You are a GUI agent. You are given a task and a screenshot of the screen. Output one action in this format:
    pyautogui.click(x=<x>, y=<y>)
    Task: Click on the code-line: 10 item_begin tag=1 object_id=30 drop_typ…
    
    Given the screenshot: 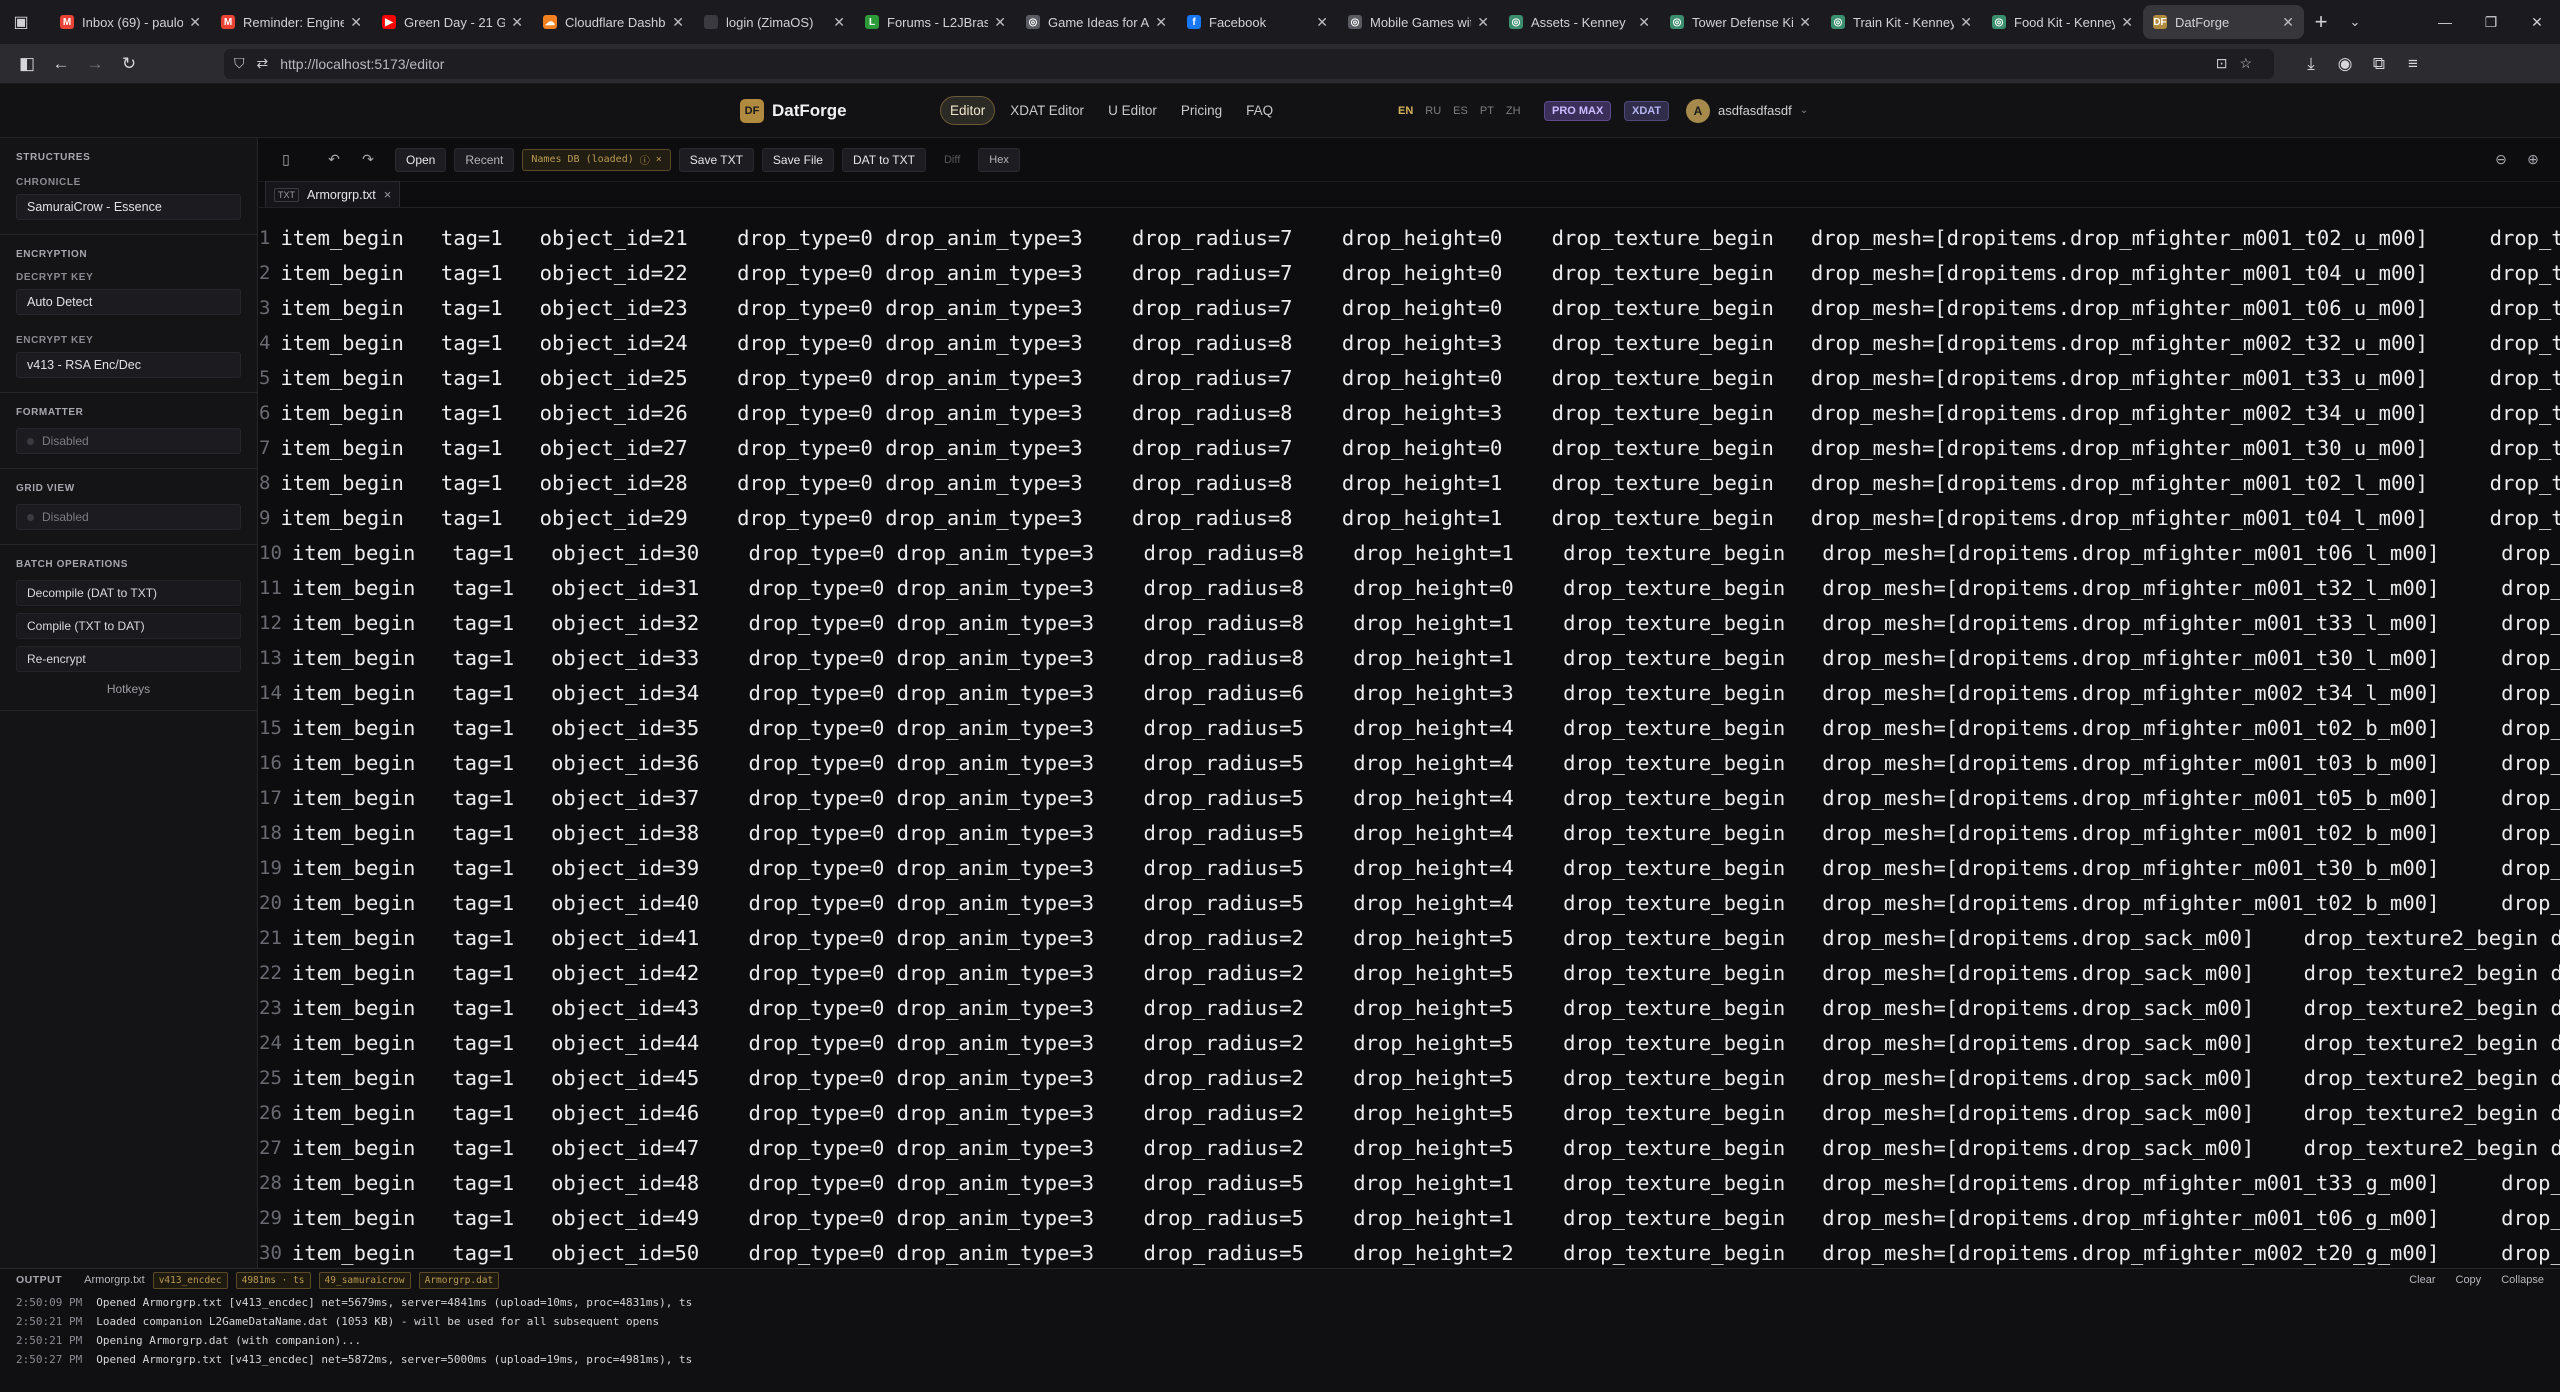 What is the action you would take?
    pyautogui.click(x=1409, y=552)
    